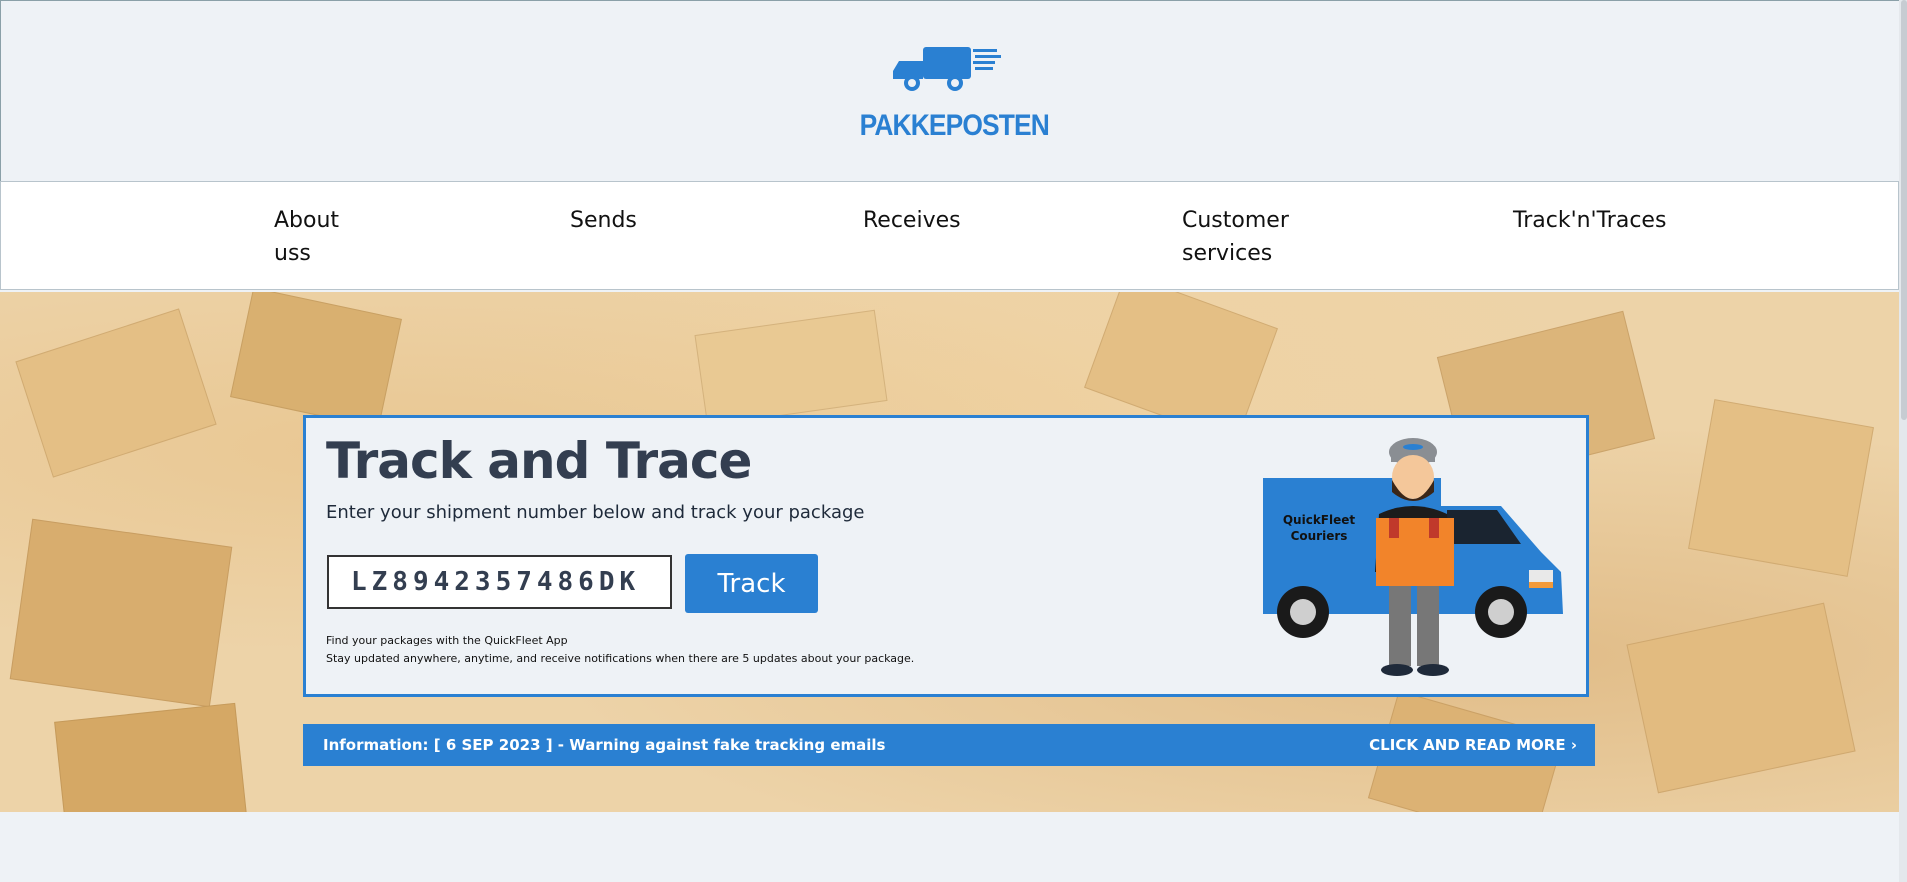  Describe the element at coordinates (1235, 237) in the screenshot. I see `nav-item-customer-services: Customer services` at that location.